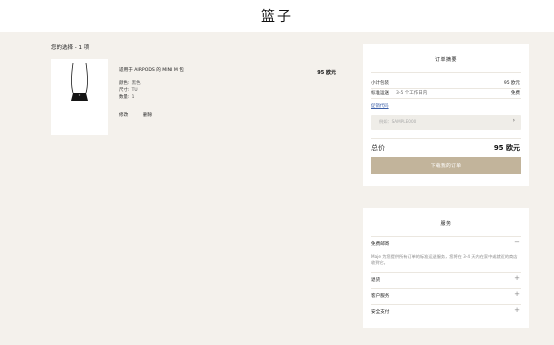 This screenshot has width=554, height=345. Describe the element at coordinates (380, 296) in the screenshot. I see `service-customer-service: 客户服务` at that location.